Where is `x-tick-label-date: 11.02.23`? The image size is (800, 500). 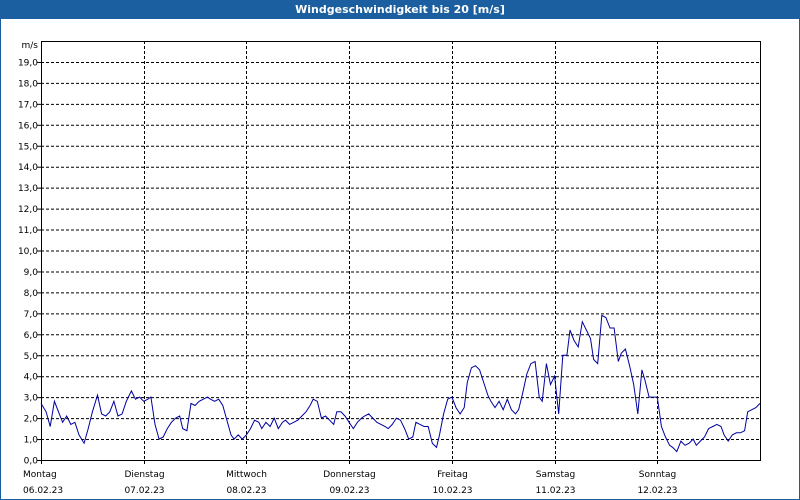 x-tick-label-date: 11.02.23 is located at coordinates (555, 491).